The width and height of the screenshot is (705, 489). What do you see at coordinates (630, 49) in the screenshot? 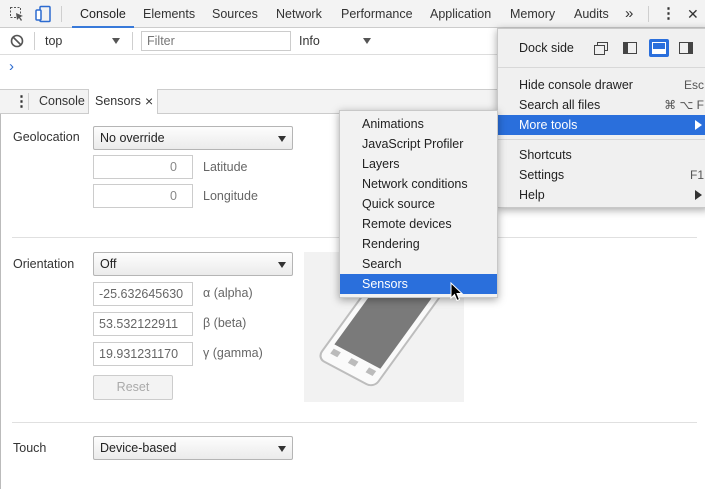
I see `dock-left-icon` at bounding box center [630, 49].